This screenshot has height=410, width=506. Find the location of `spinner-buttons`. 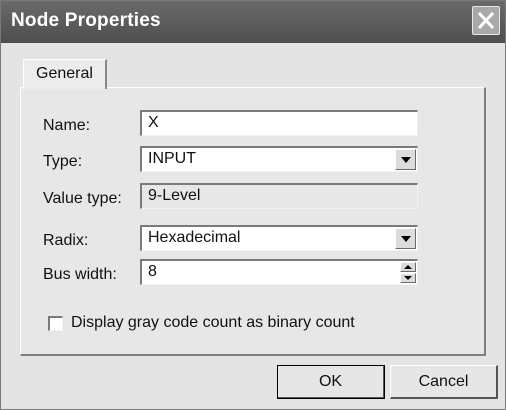

spinner-buttons is located at coordinates (408, 272).